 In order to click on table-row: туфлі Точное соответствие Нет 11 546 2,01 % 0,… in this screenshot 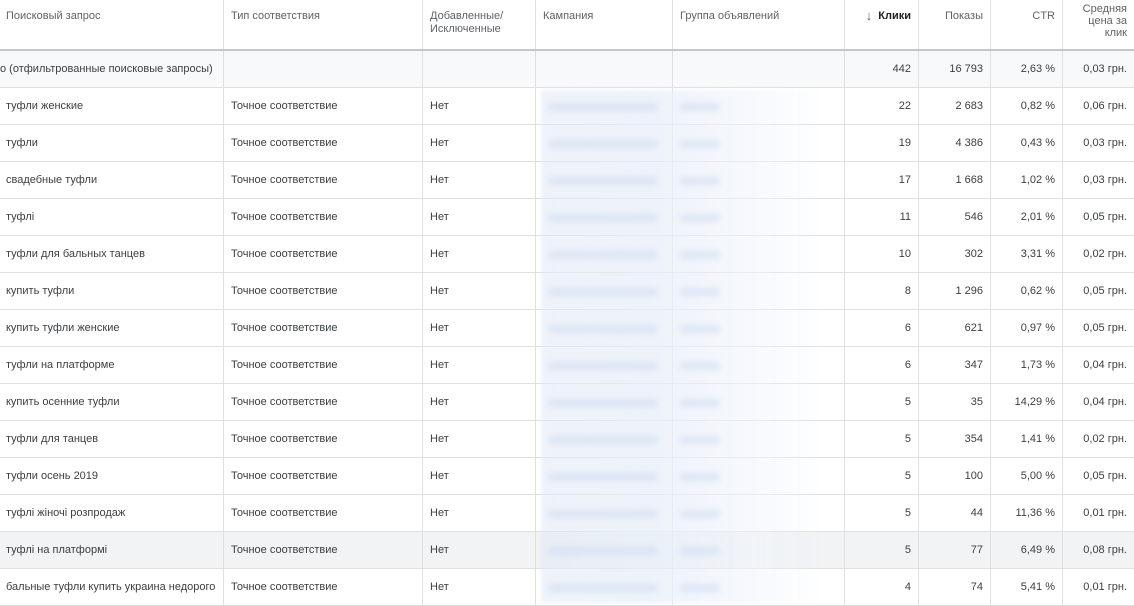, I will do `click(567, 217)`.